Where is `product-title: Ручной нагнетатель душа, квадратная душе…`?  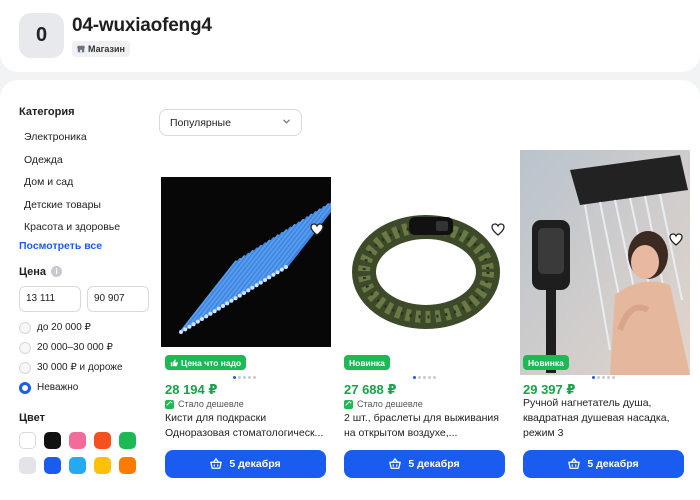 product-title: Ручной нагнетатель душа, квадратная душе… is located at coordinates (607, 418).